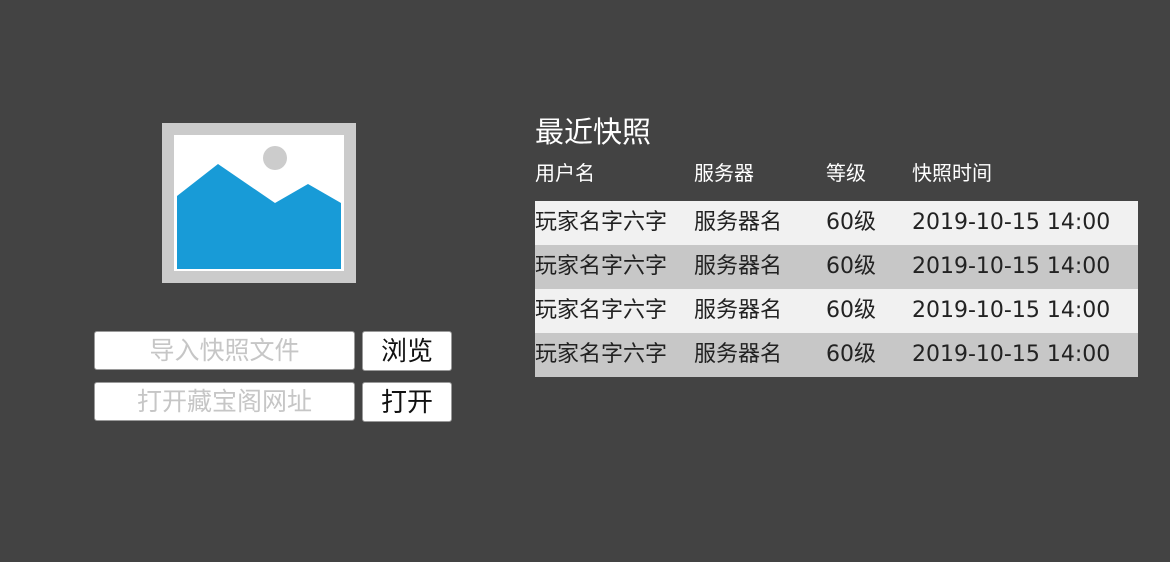 The image size is (1170, 562). I want to click on column-header-username: 用户名, so click(565, 173).